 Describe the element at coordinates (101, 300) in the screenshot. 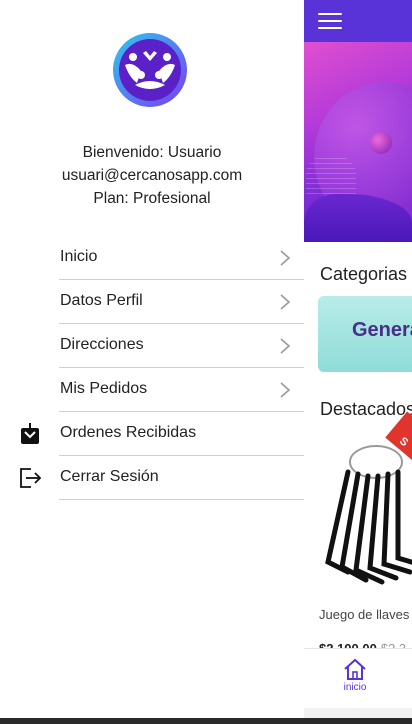

I see `menu-item-label: Datos Perfil` at that location.